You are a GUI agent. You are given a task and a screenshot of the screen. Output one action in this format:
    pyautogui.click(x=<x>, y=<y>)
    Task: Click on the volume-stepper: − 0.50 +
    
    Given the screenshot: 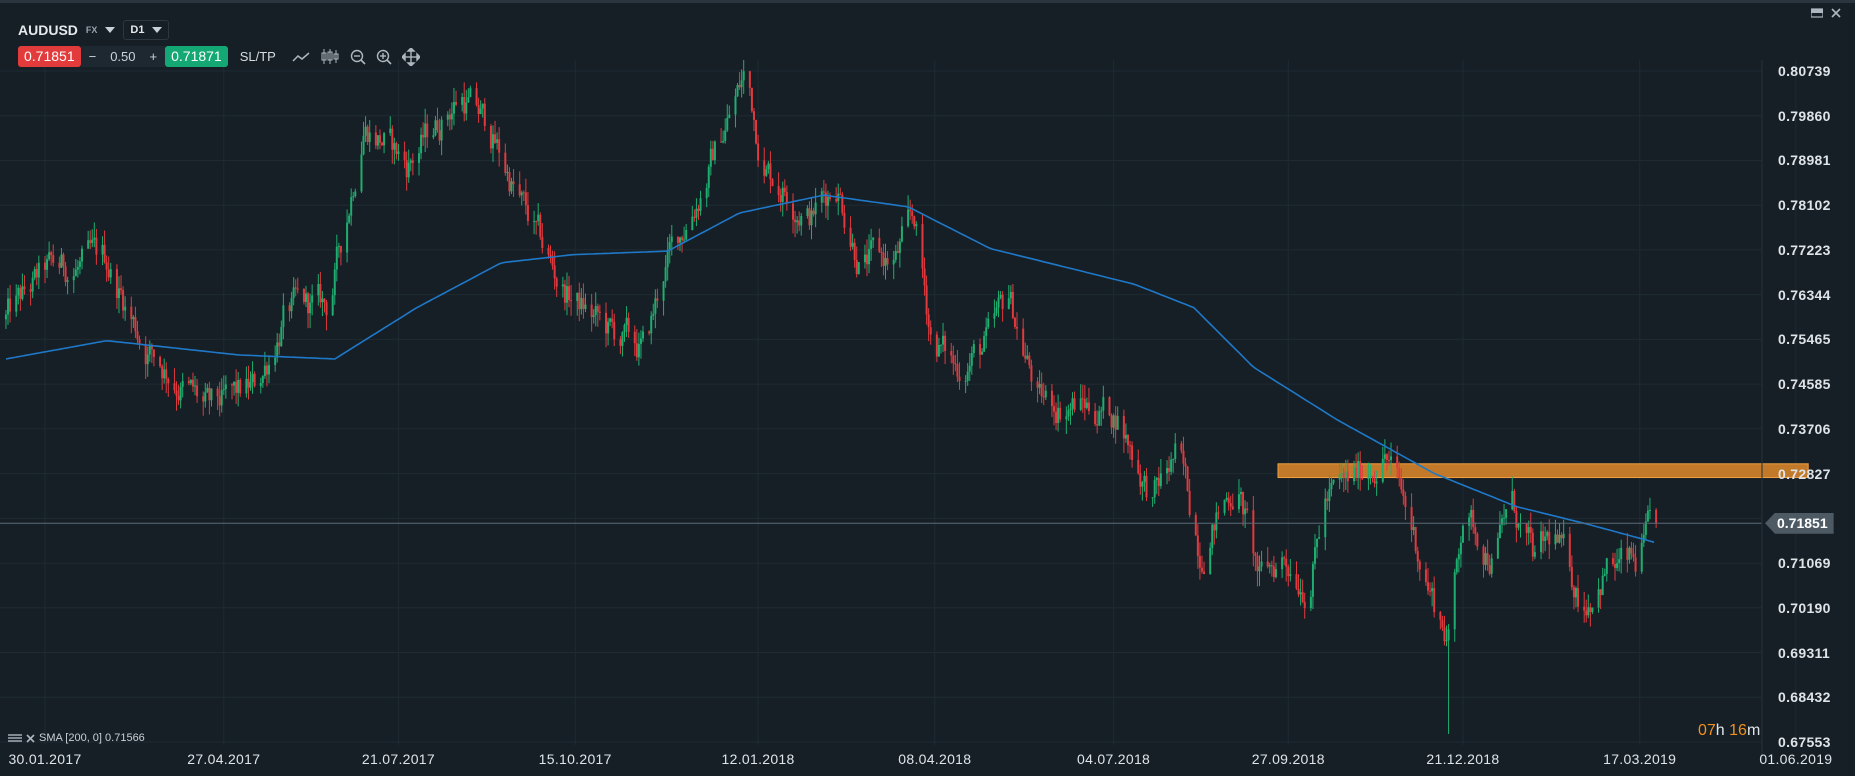 What is the action you would take?
    pyautogui.click(x=123, y=56)
    